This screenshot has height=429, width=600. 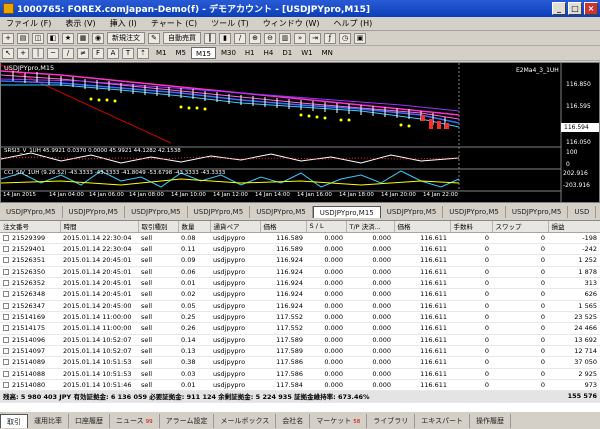 What do you see at coordinates (270, 38) in the screenshot?
I see `zoom-out-icon: ⊖` at bounding box center [270, 38].